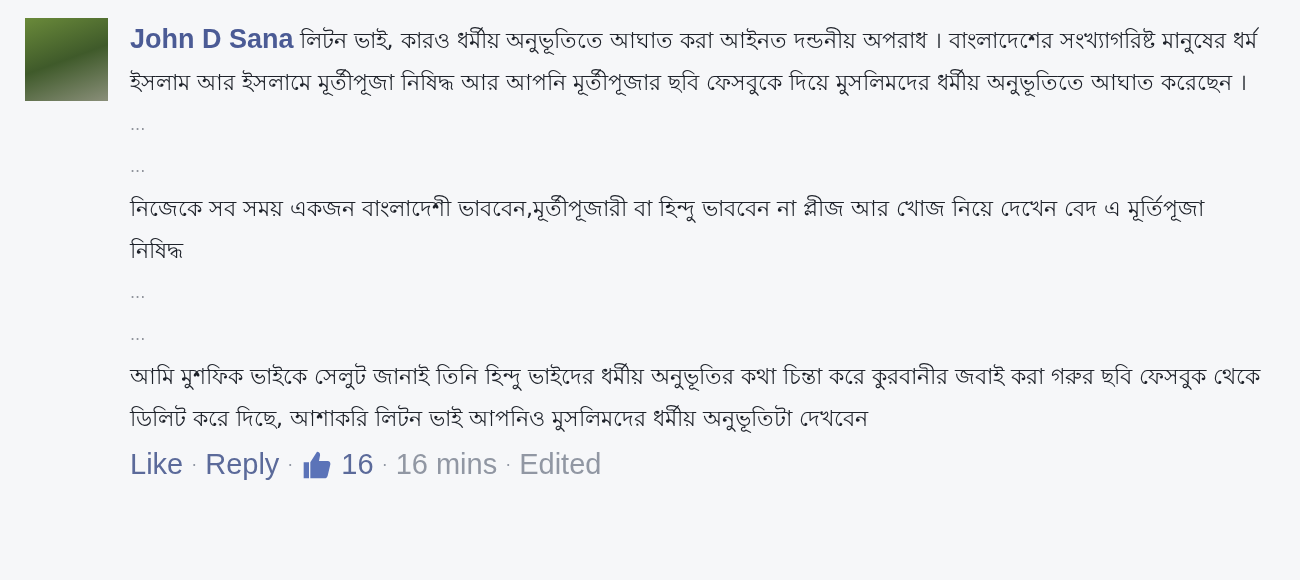 The height and width of the screenshot is (580, 1300). What do you see at coordinates (66, 59) in the screenshot?
I see `avatar-photo-placeholder` at bounding box center [66, 59].